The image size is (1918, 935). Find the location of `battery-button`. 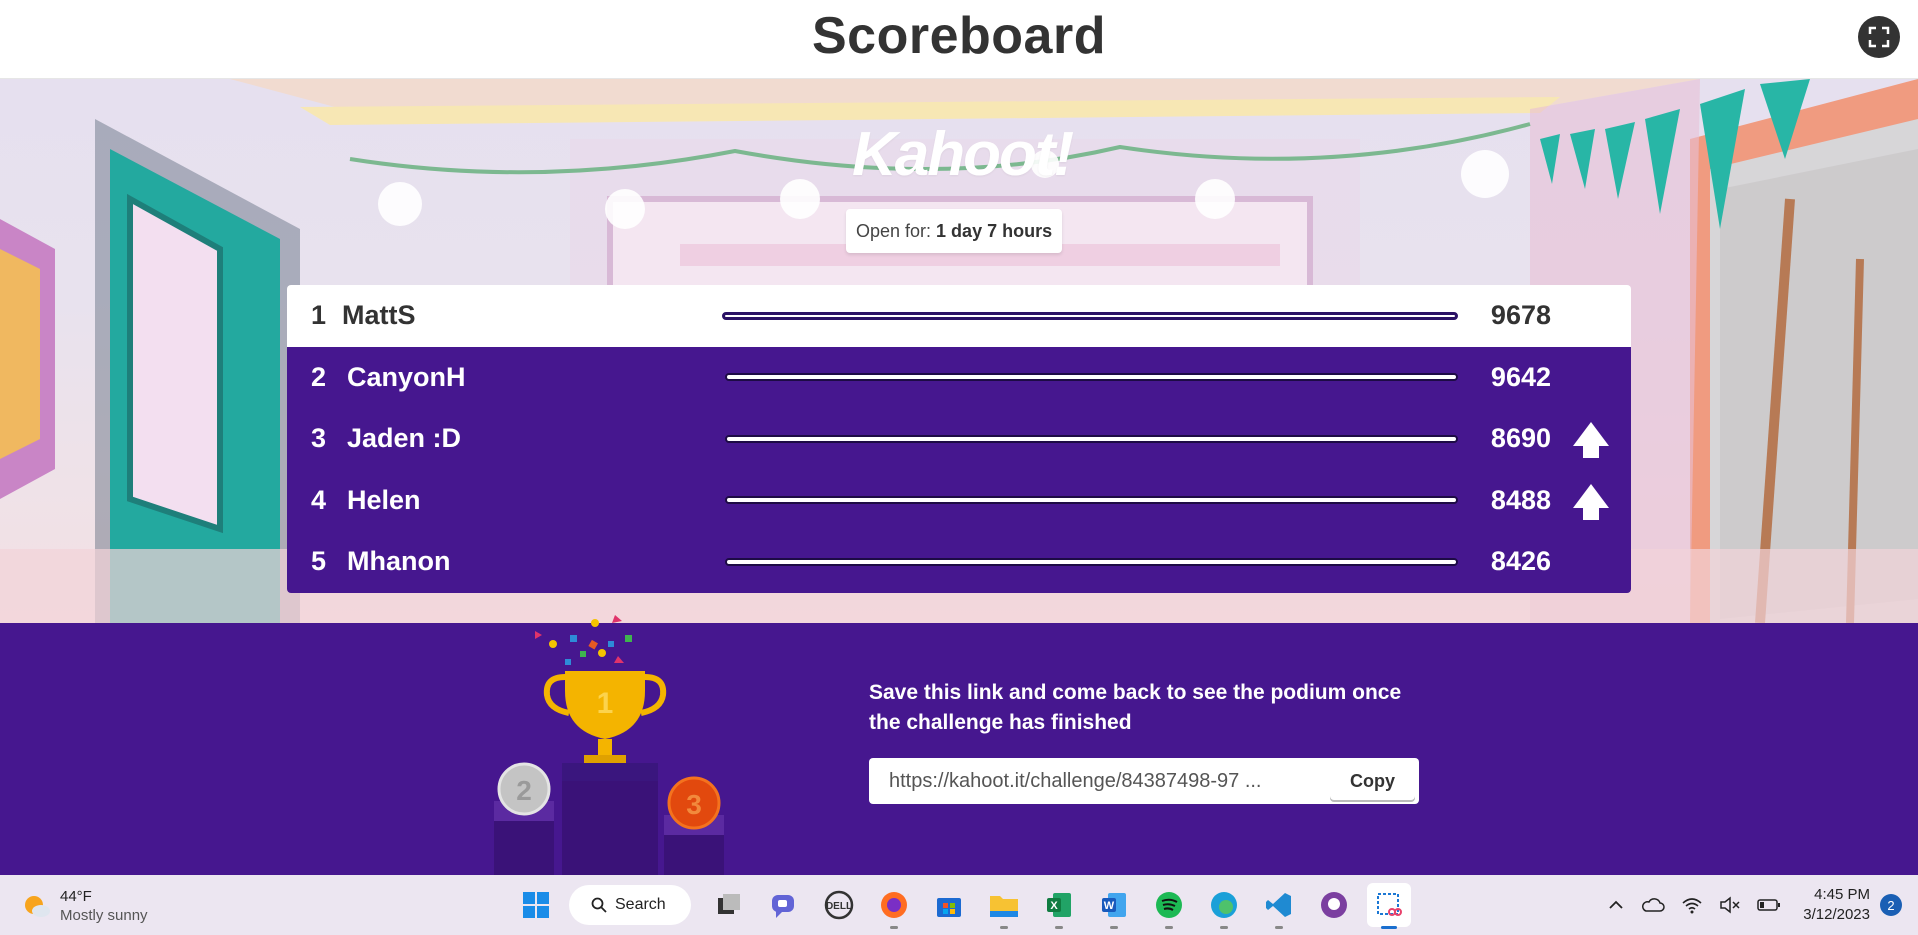

battery-button is located at coordinates (1769, 905).